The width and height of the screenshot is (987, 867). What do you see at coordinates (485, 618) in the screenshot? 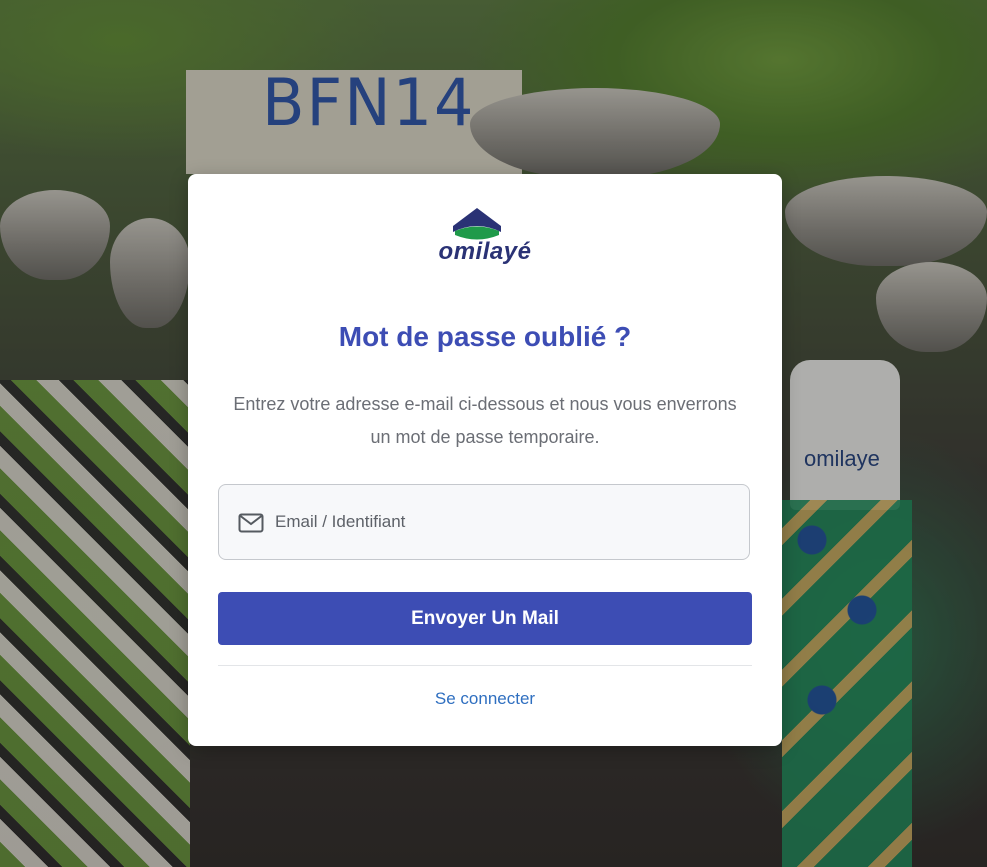
I see `send-mail-button: Envoyer Un Mail` at bounding box center [485, 618].